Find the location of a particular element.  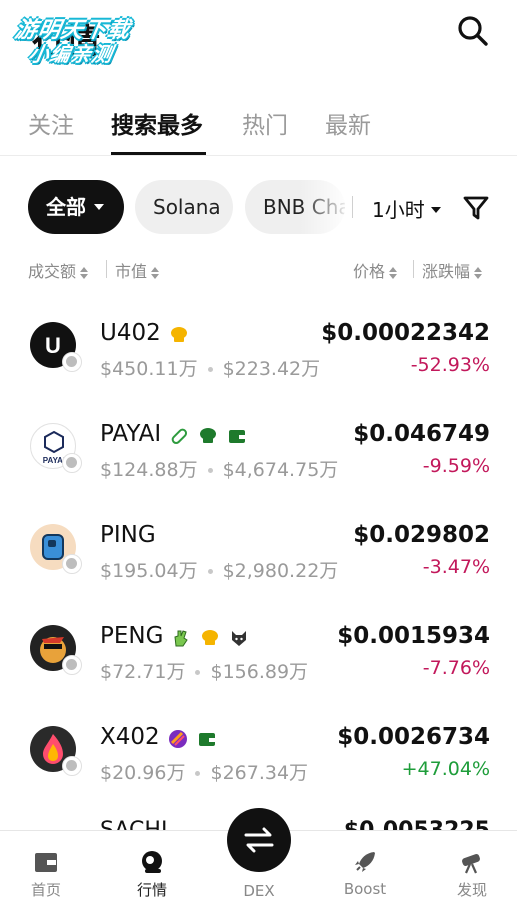

market-icon is located at coordinates (152, 862).